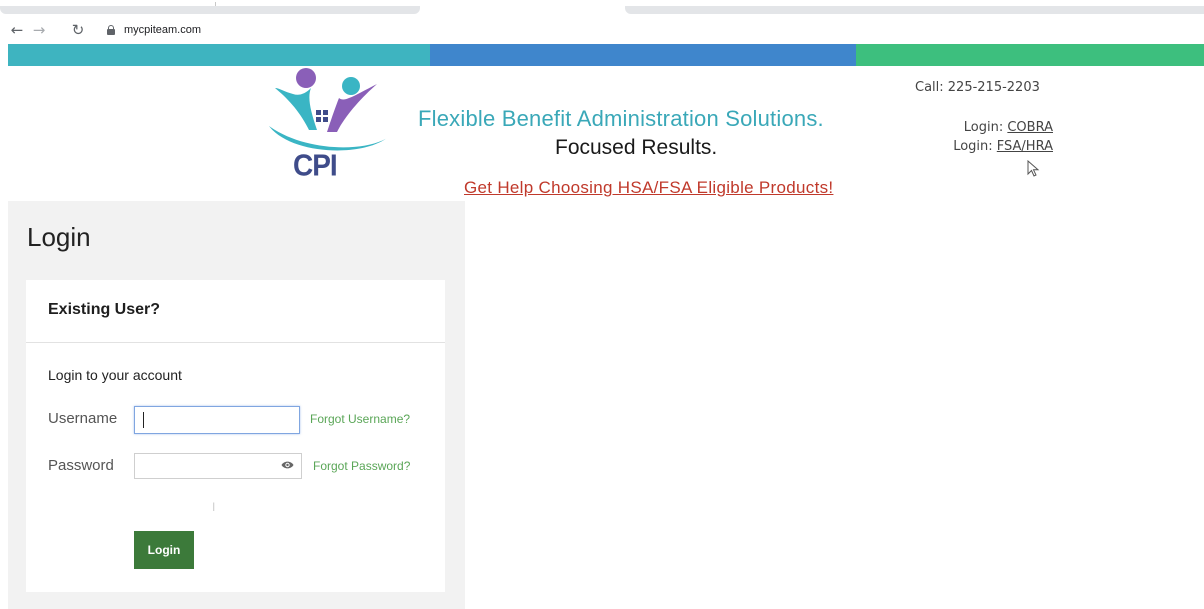 The image size is (1204, 609). I want to click on ibeam-cursor-icon: I, so click(214, 507).